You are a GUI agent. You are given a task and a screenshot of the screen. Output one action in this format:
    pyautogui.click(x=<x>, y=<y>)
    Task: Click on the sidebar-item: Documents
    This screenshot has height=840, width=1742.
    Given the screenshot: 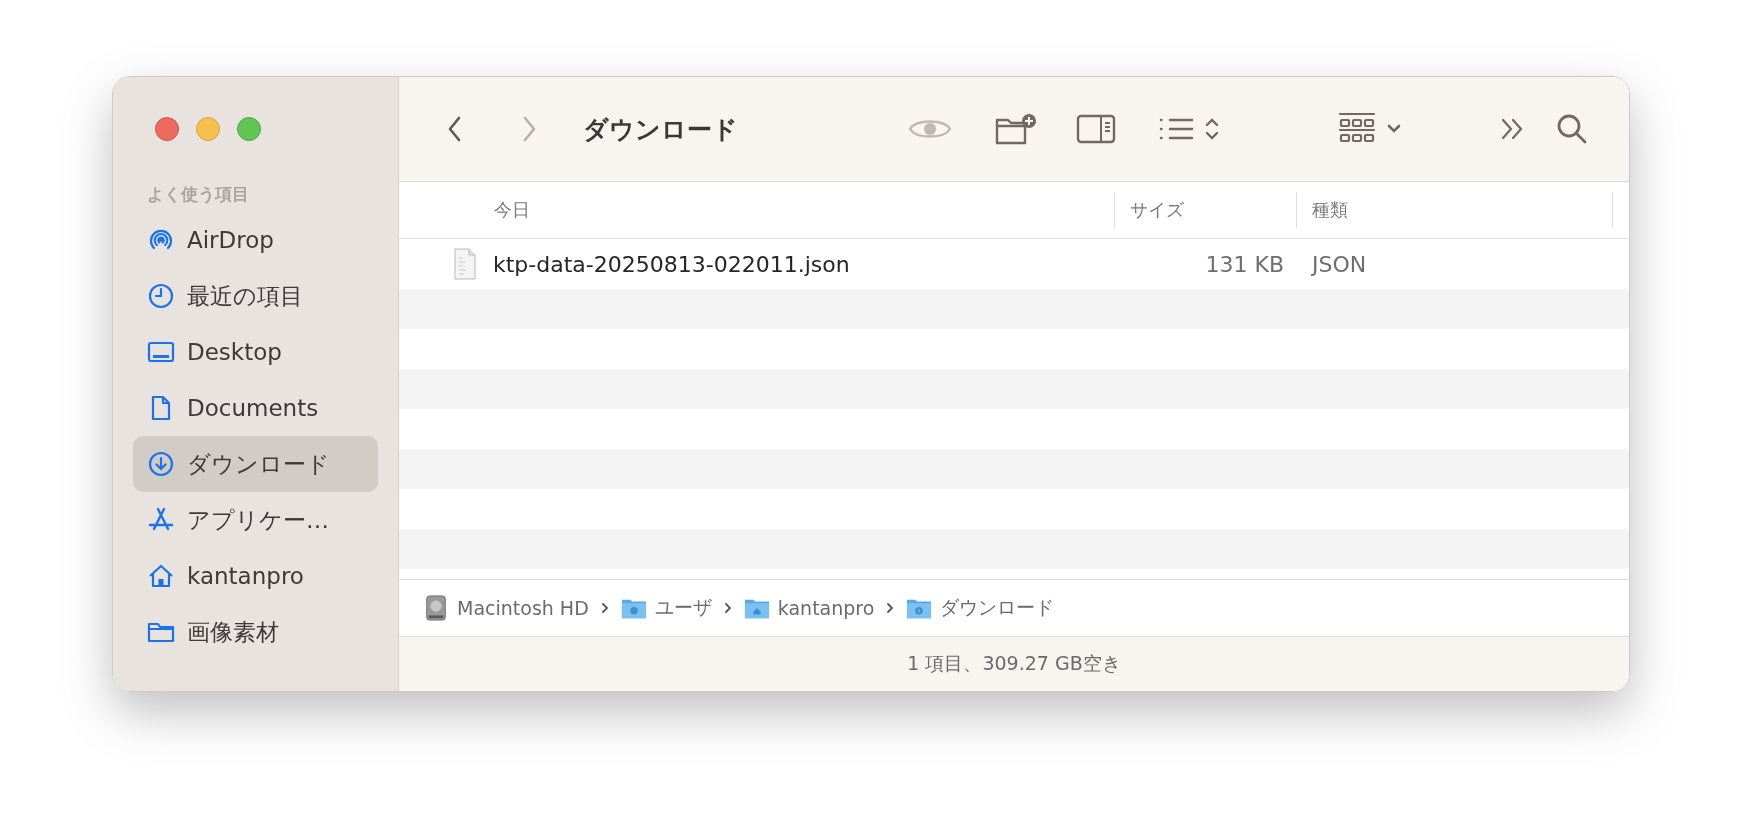 What is the action you would take?
    pyautogui.click(x=255, y=408)
    